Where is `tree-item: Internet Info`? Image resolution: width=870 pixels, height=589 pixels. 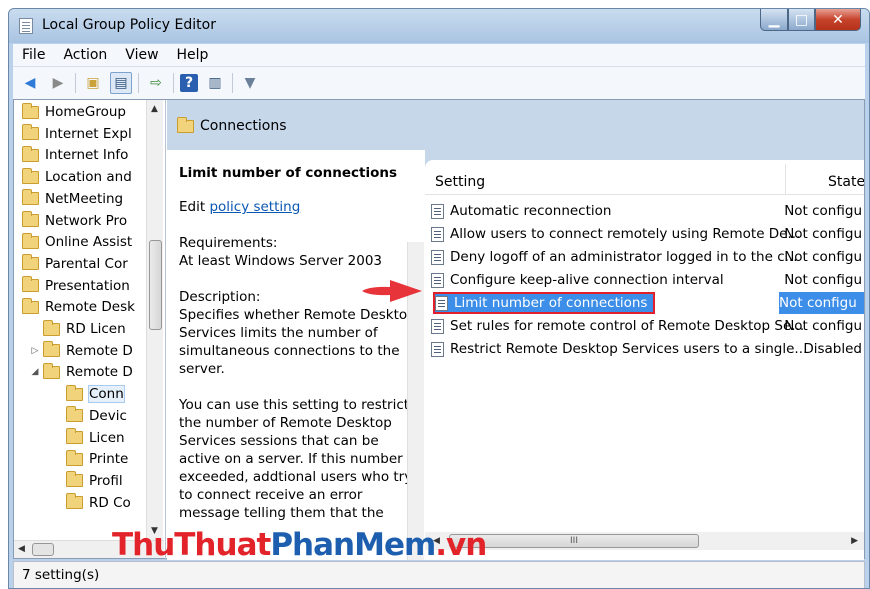 tree-item: Internet Info is located at coordinates (75, 155).